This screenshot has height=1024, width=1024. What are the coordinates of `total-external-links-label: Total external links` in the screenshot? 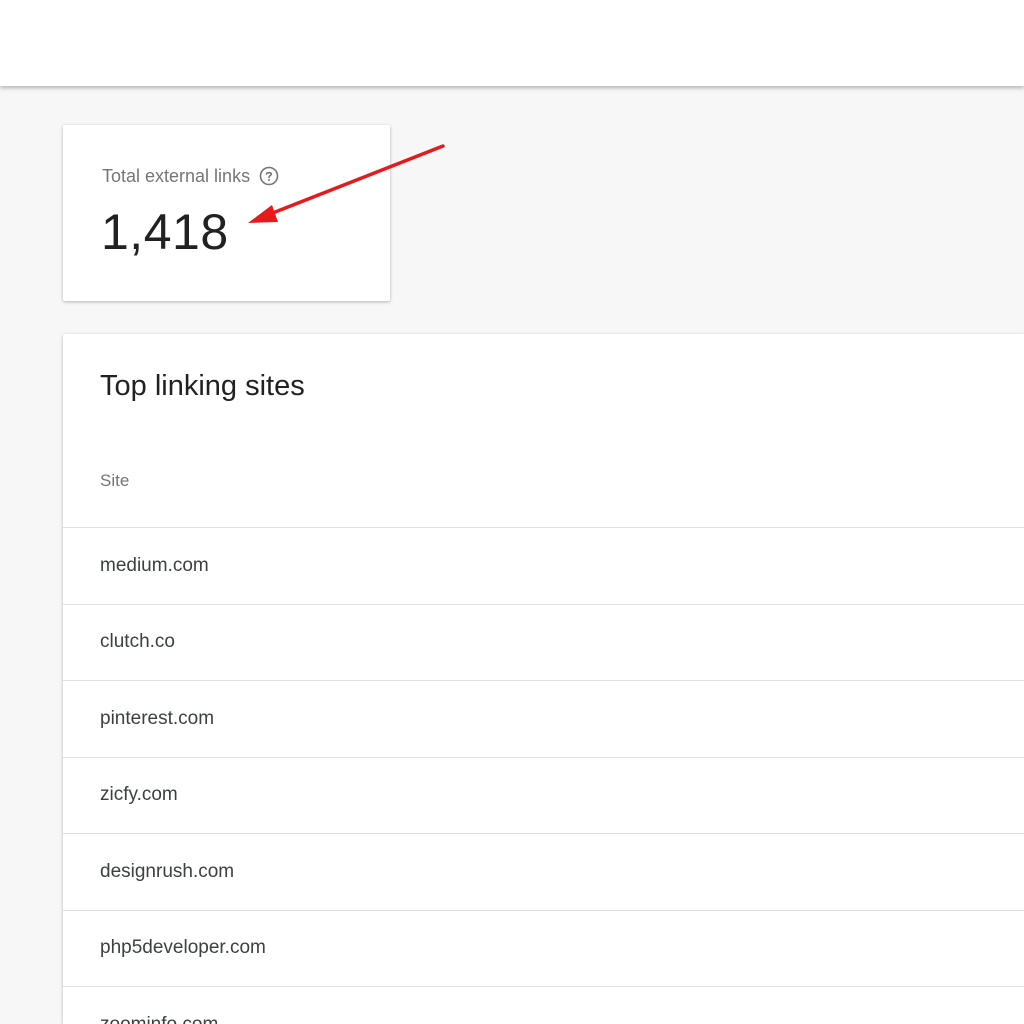 It's located at (176, 176).